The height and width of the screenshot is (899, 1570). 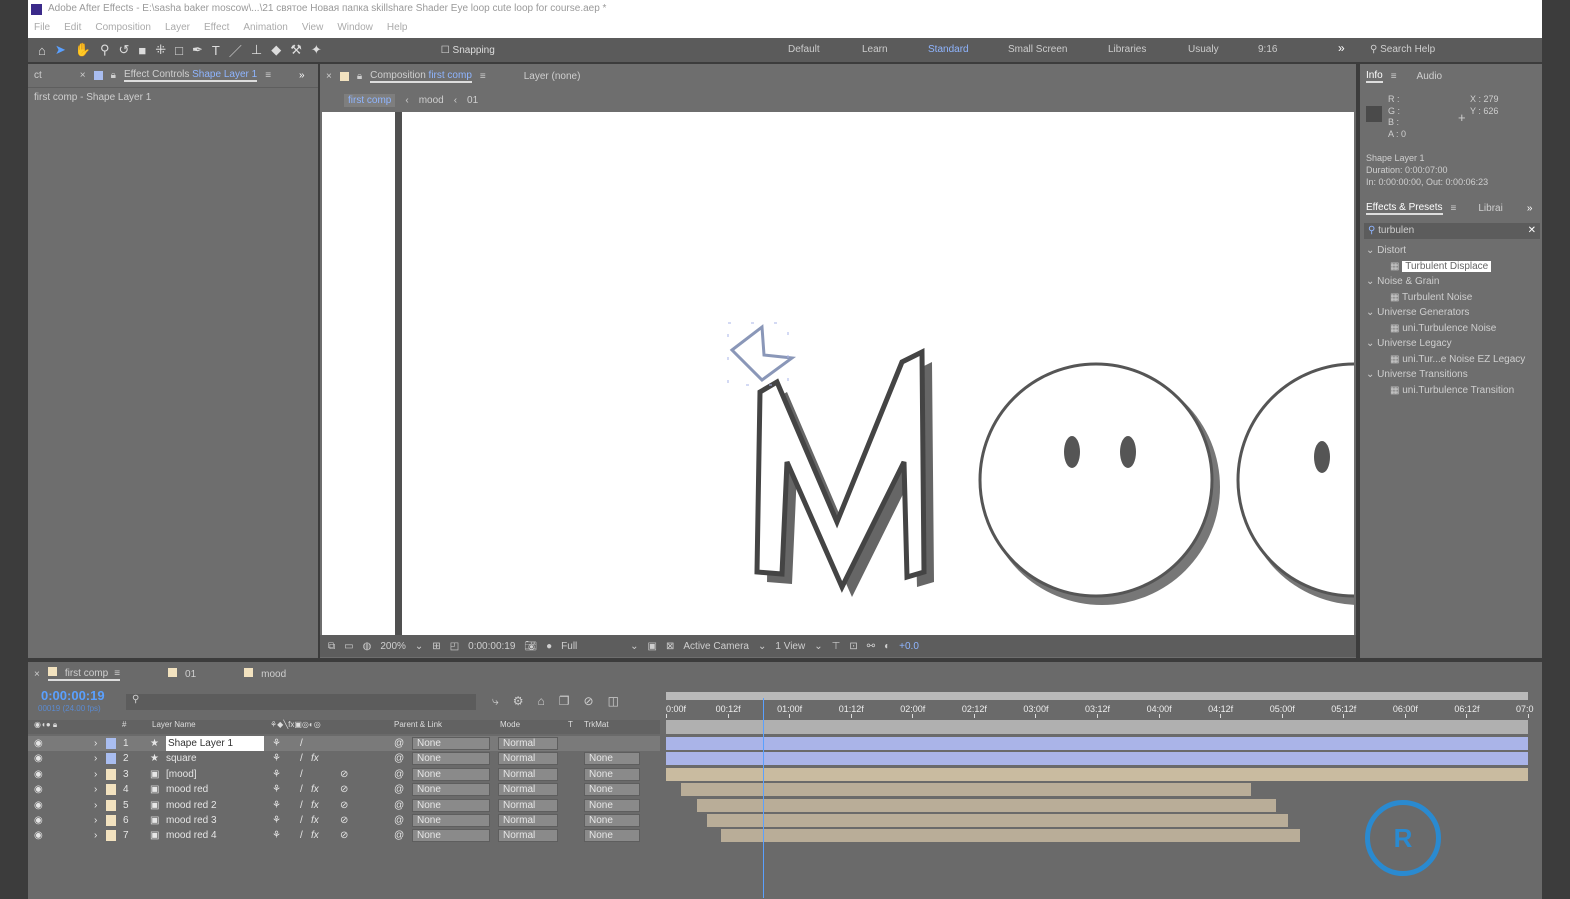 I want to click on tab-info: Info, so click(x=1374, y=76).